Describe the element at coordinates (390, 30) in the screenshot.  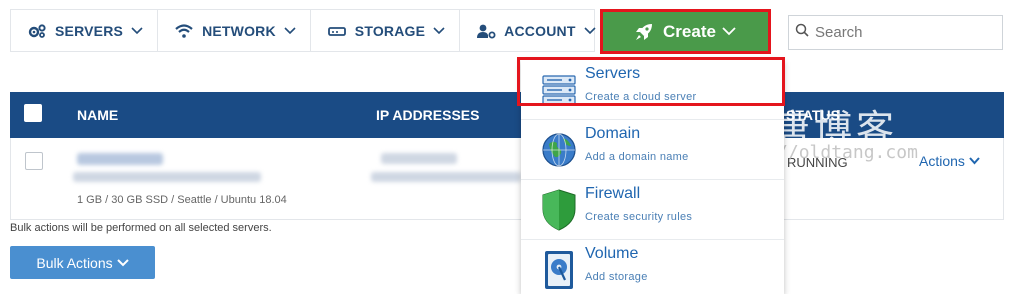
I see `nav-storage-label: STORAGE` at that location.